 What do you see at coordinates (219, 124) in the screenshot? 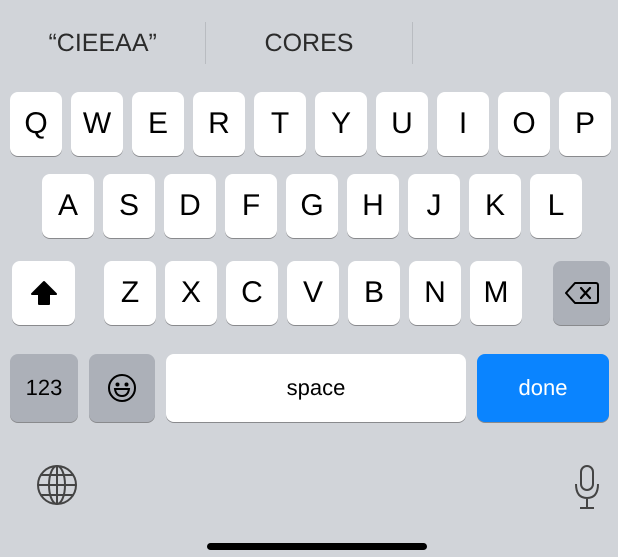
I see `letter-key: R` at bounding box center [219, 124].